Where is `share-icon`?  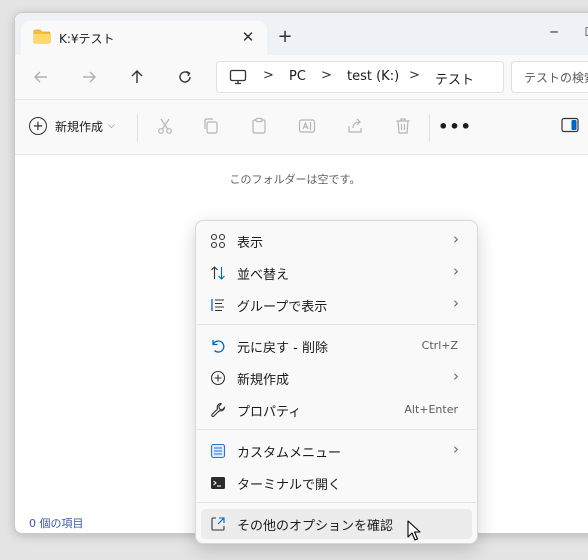
share-icon is located at coordinates (355, 126).